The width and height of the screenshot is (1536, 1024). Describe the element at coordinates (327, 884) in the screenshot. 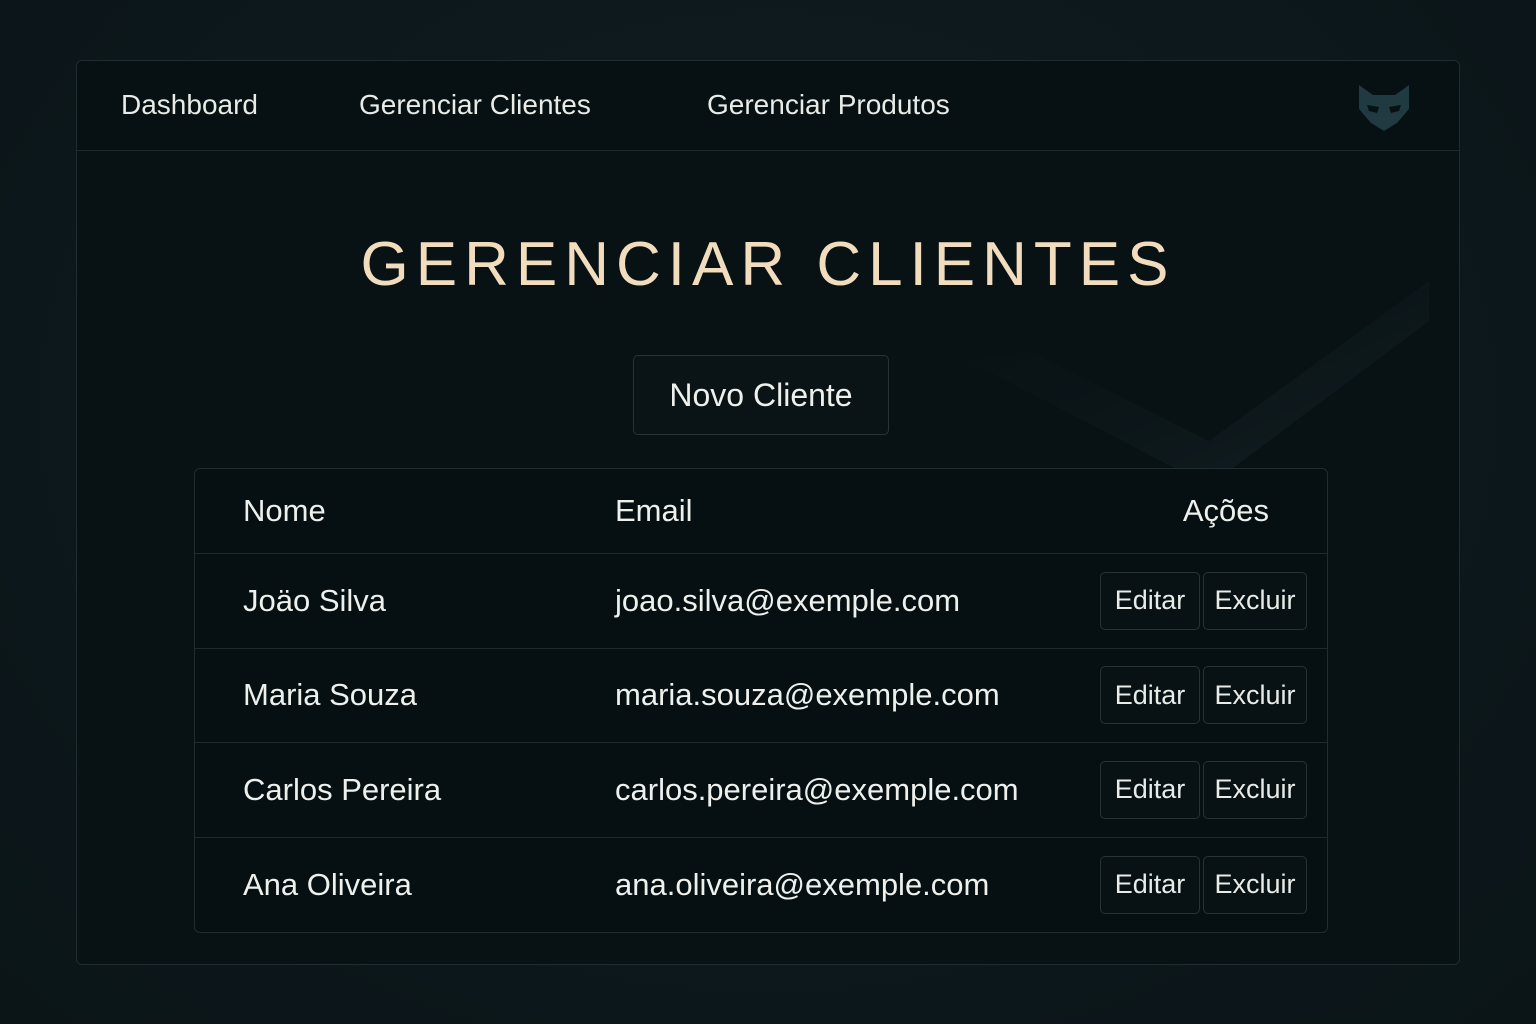

I see `client-name: Ana Oliveira` at that location.